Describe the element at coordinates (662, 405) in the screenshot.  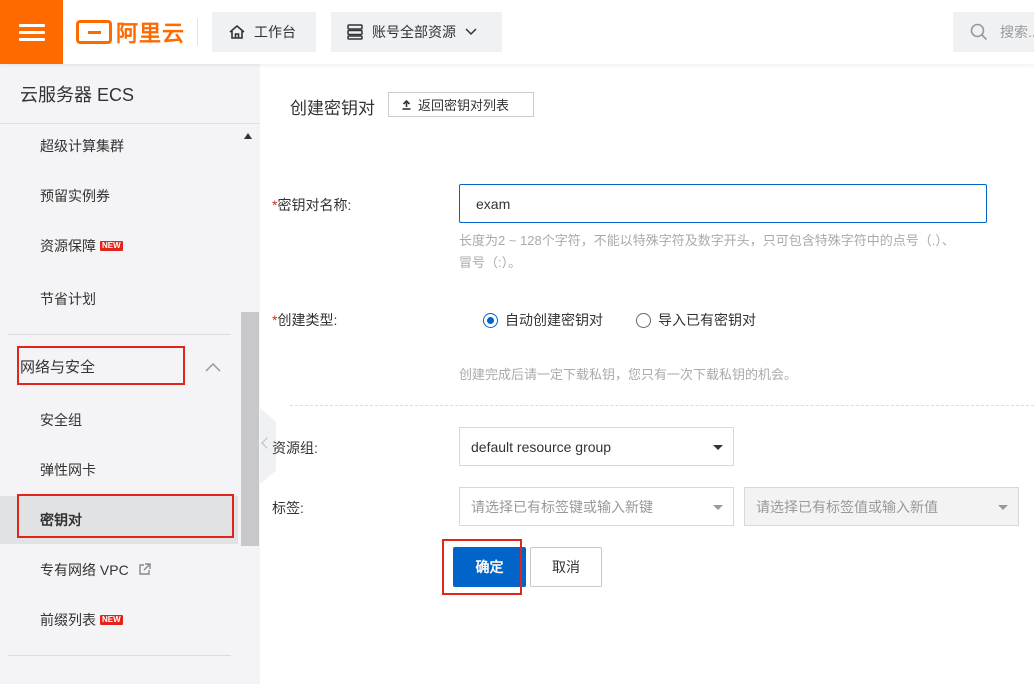
I see `form-section-divider` at that location.